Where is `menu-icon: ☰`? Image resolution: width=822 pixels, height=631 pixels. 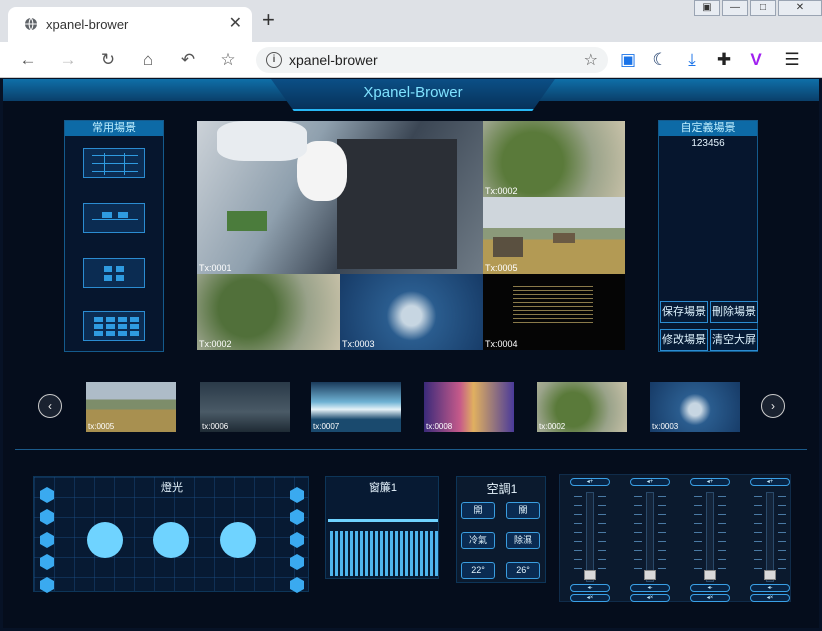
menu-icon: ☰ is located at coordinates (792, 60).